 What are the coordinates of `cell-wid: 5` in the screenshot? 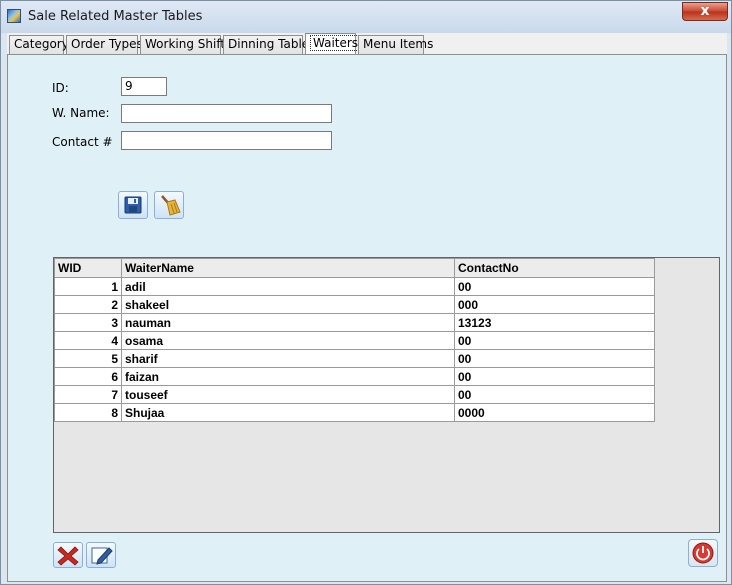 It's located at (88, 358).